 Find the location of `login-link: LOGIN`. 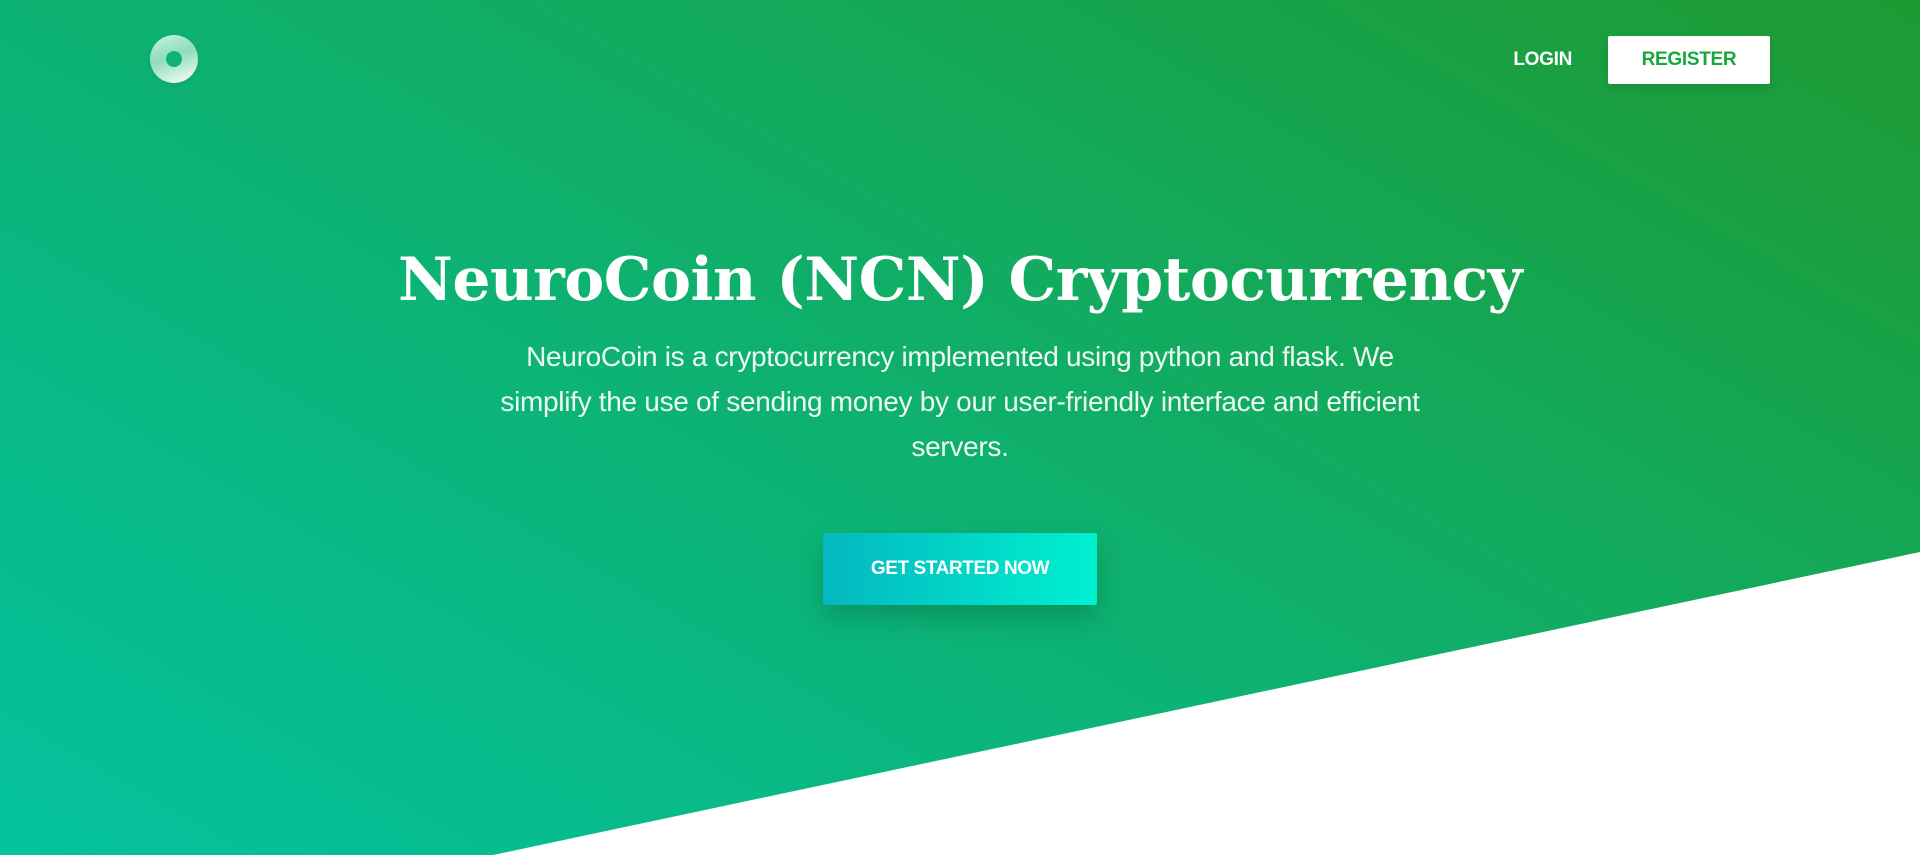

login-link: LOGIN is located at coordinates (1542, 60).